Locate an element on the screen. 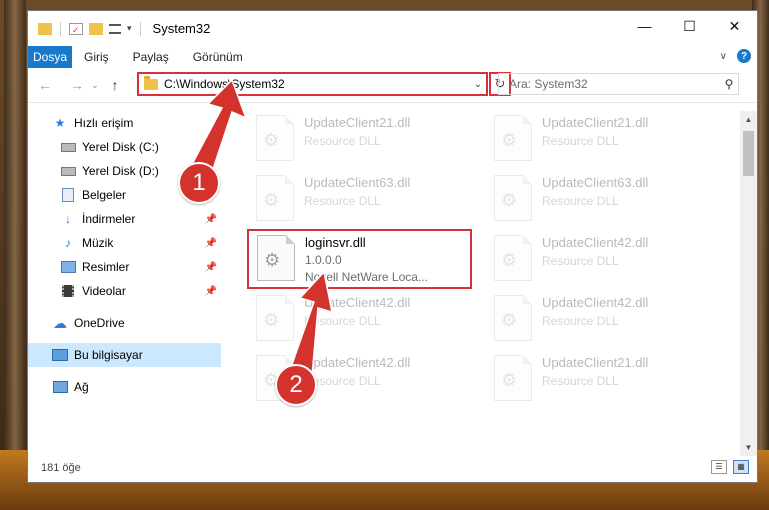 This screenshot has width=769, height=510. music-icon: ♪ is located at coordinates (68, 243).